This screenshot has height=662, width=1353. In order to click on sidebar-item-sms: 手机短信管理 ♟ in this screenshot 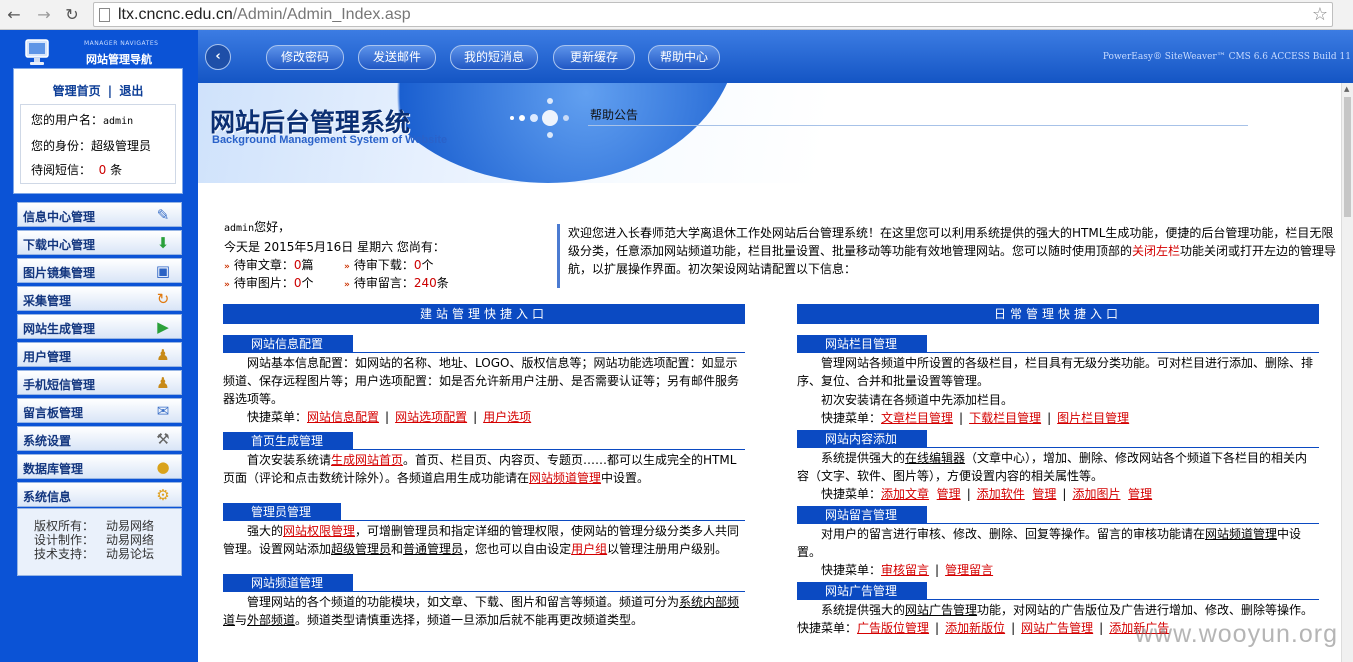, I will do `click(99, 382)`.